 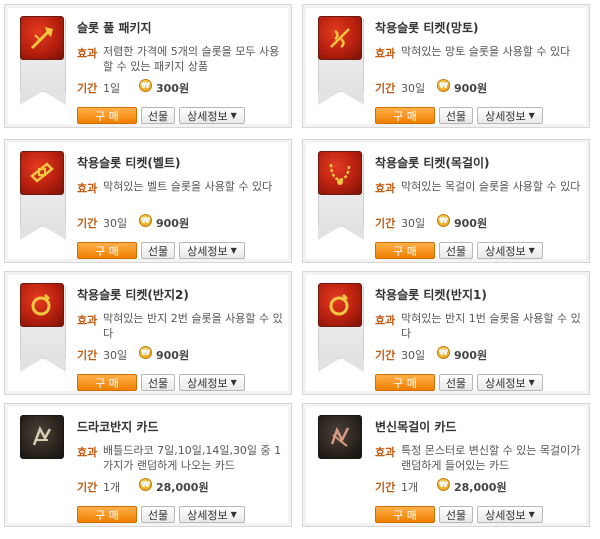 What do you see at coordinates (432, 163) in the screenshot?
I see `item-title: 착용슬롯 티켓(목걸이)` at bounding box center [432, 163].